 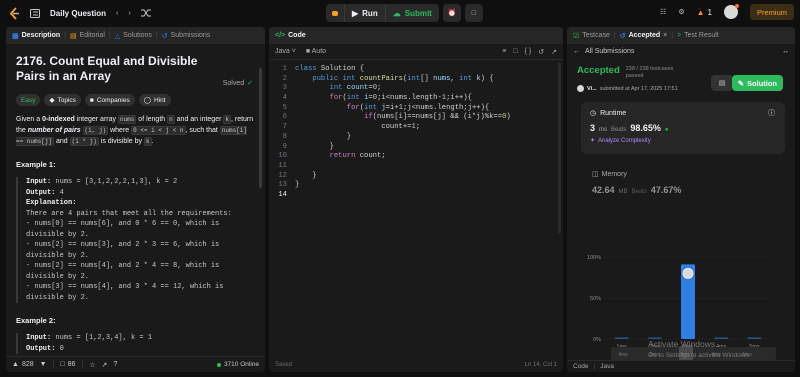 What do you see at coordinates (637, 190) in the screenshot?
I see `memory-stats: 42.64 MB Beats 47.67%` at bounding box center [637, 190].